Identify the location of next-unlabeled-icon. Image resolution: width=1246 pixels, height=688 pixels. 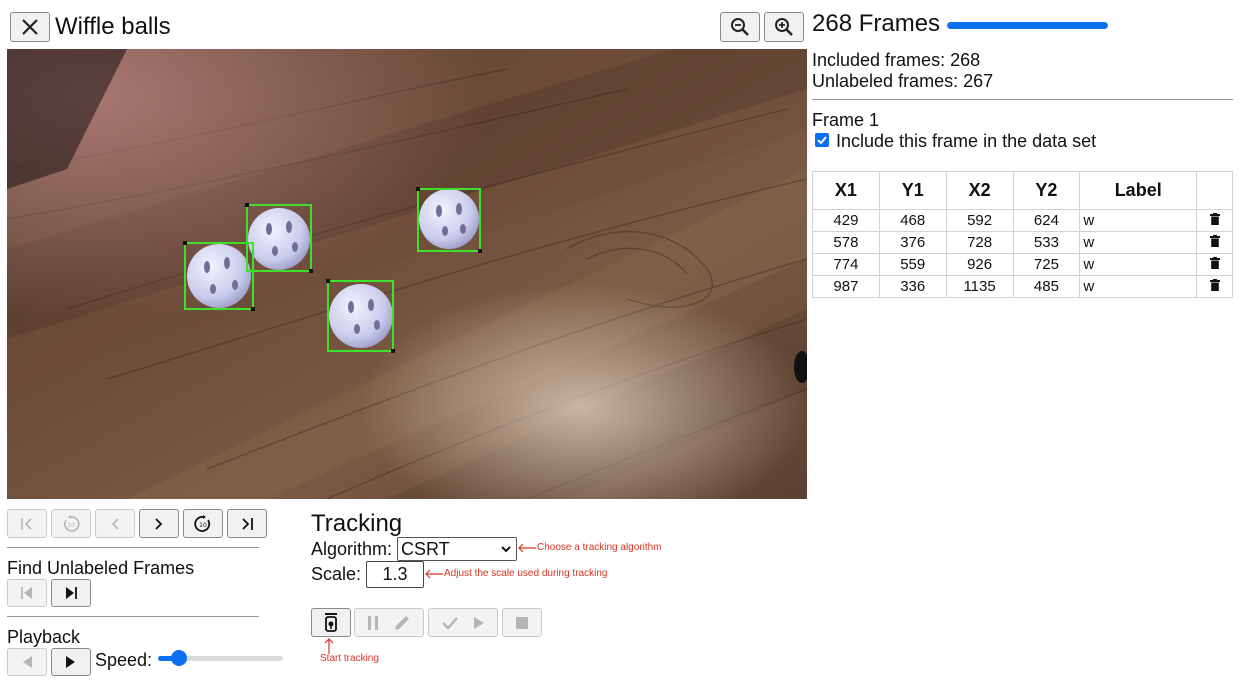
(71, 593).